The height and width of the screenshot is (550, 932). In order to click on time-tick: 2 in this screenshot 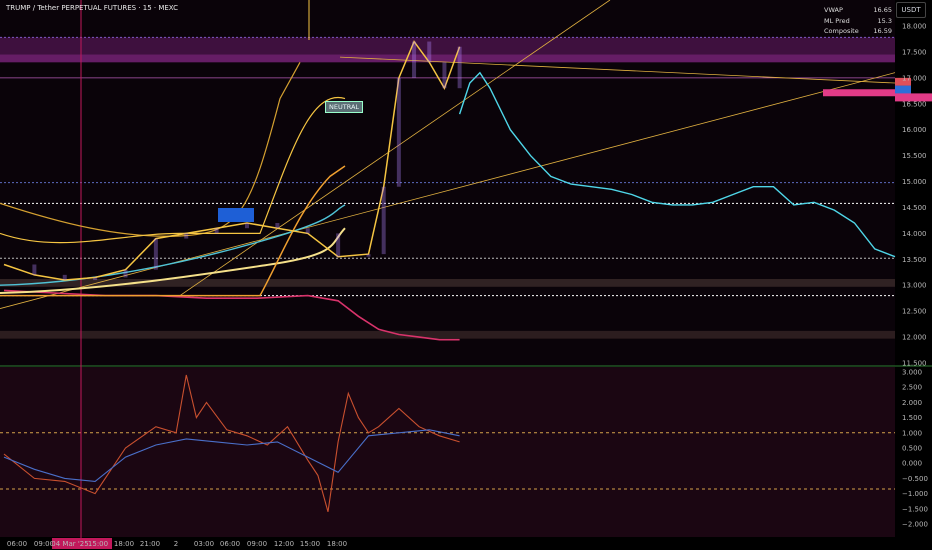, I will do `click(176, 544)`.